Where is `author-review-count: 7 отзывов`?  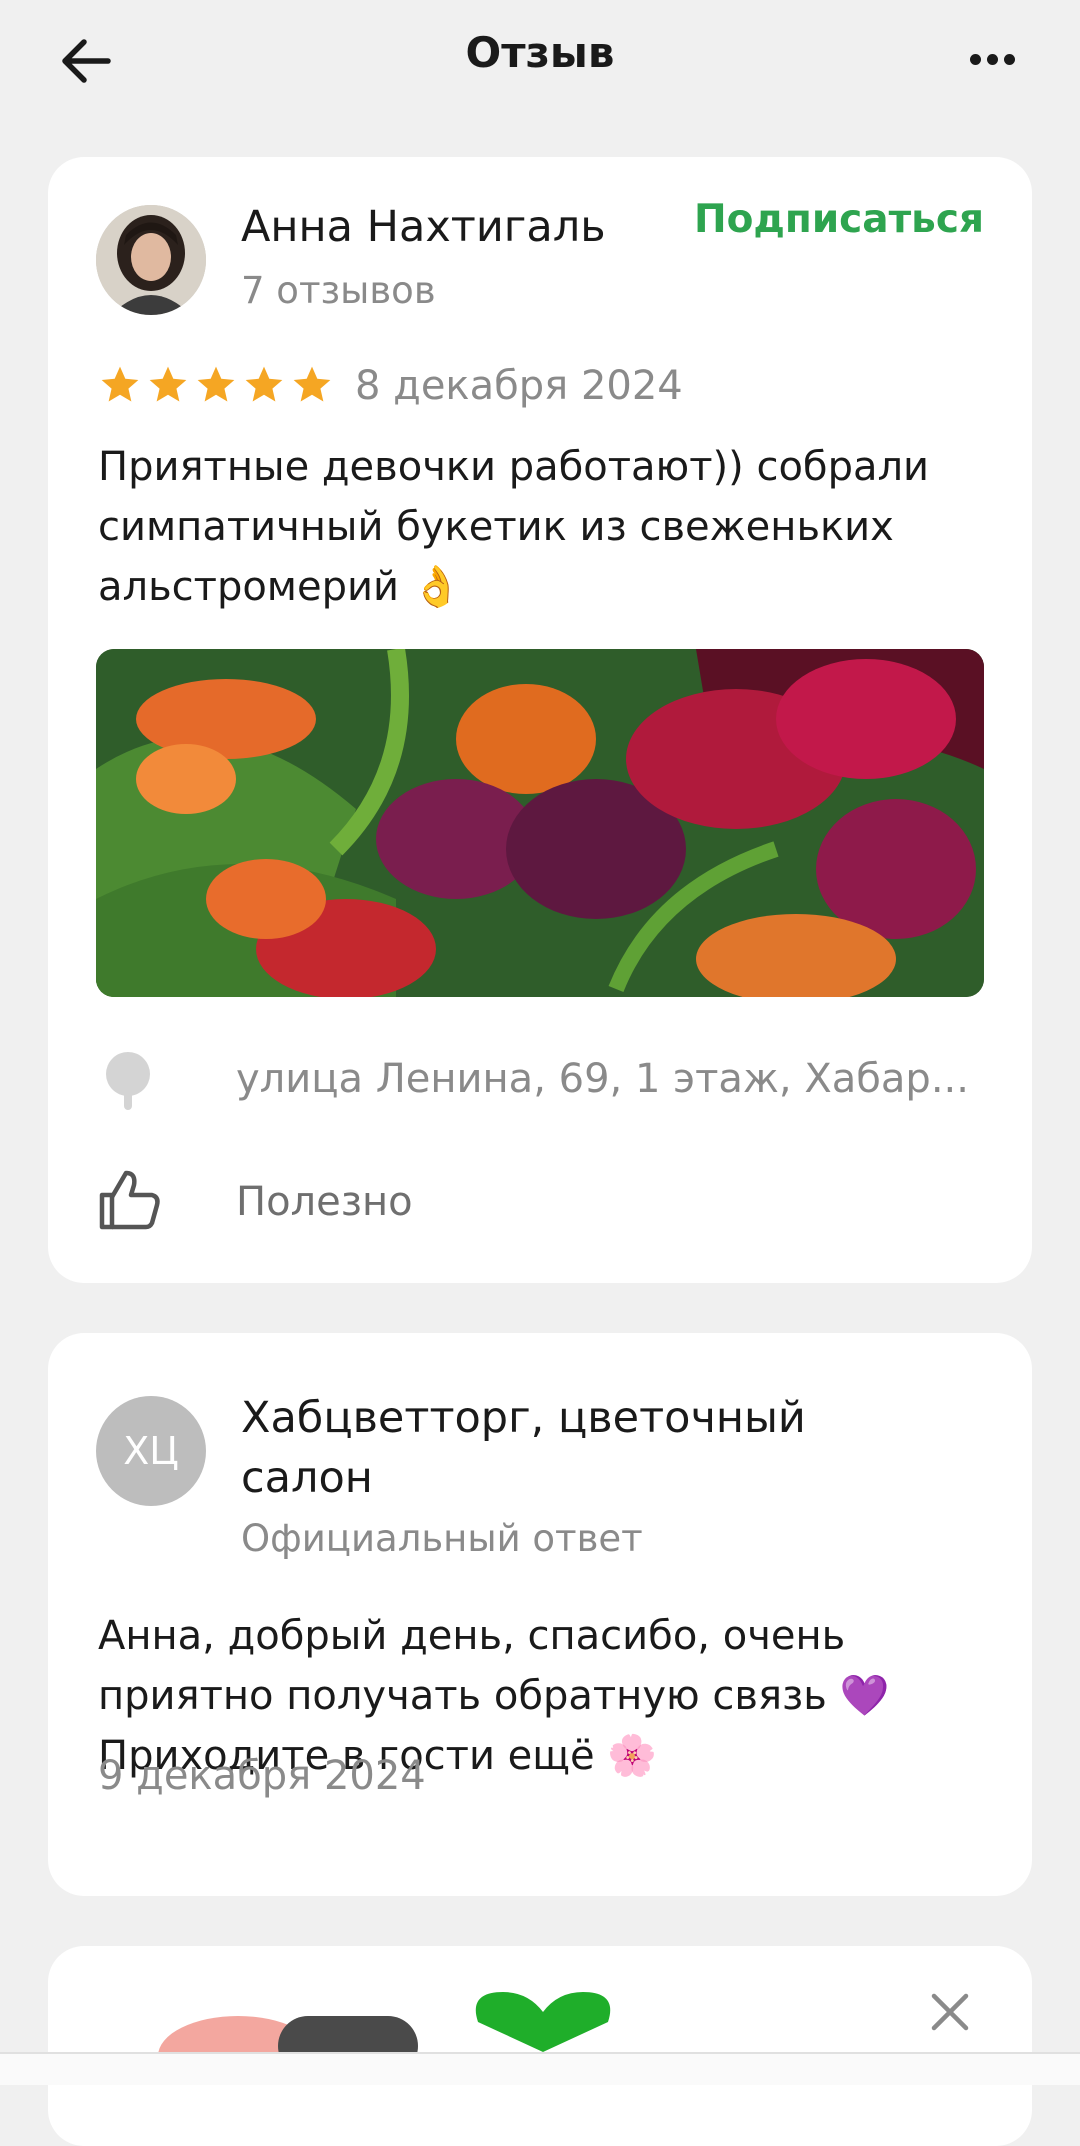 author-review-count: 7 отзывов is located at coordinates (338, 290).